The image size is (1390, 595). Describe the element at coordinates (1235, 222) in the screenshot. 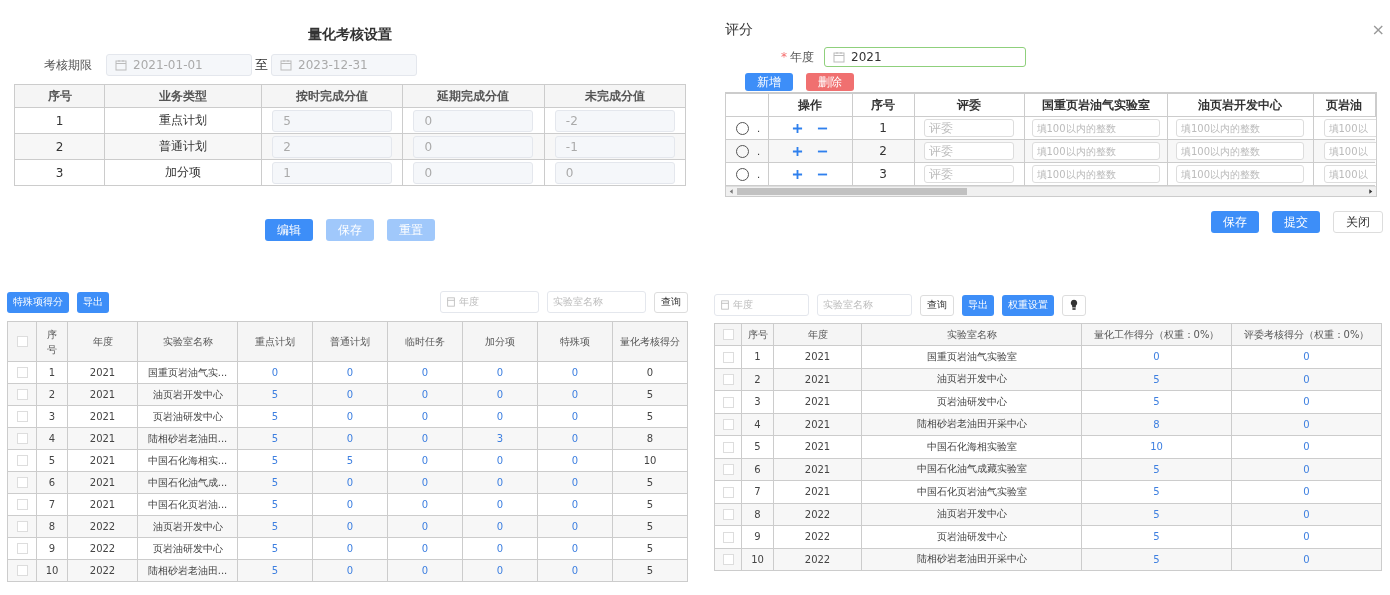

I see `action-button: 保存` at that location.